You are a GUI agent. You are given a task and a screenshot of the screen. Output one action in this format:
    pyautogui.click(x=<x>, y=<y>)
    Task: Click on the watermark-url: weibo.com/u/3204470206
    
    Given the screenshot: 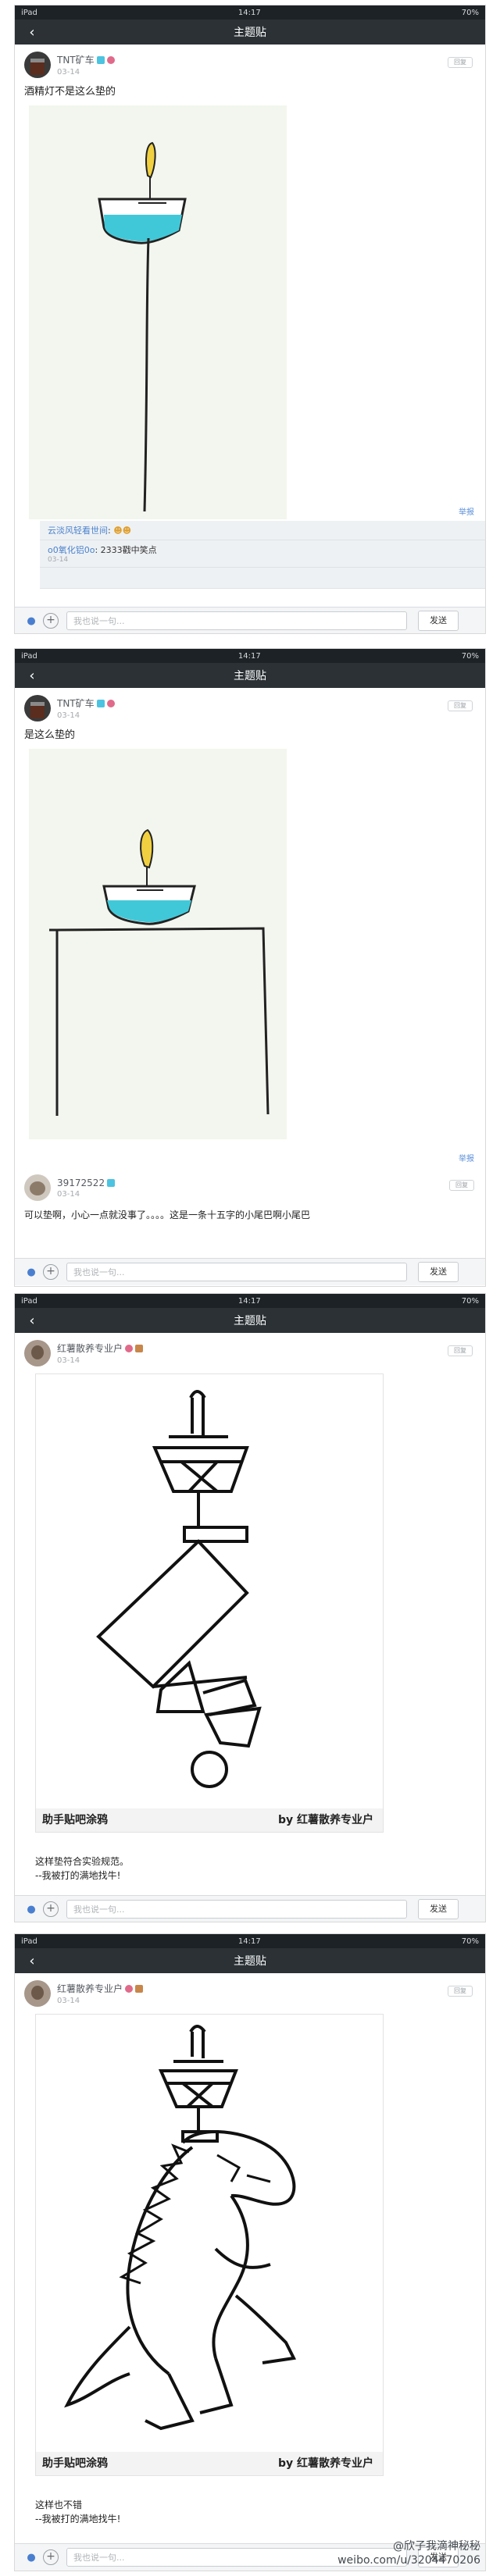 What is the action you would take?
    pyautogui.click(x=409, y=2560)
    